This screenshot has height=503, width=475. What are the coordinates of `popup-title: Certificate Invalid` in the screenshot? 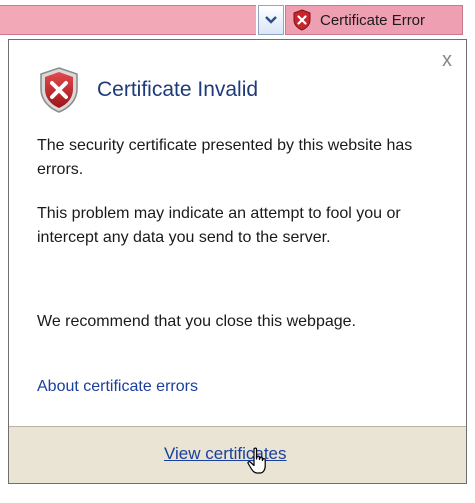 It's located at (178, 89).